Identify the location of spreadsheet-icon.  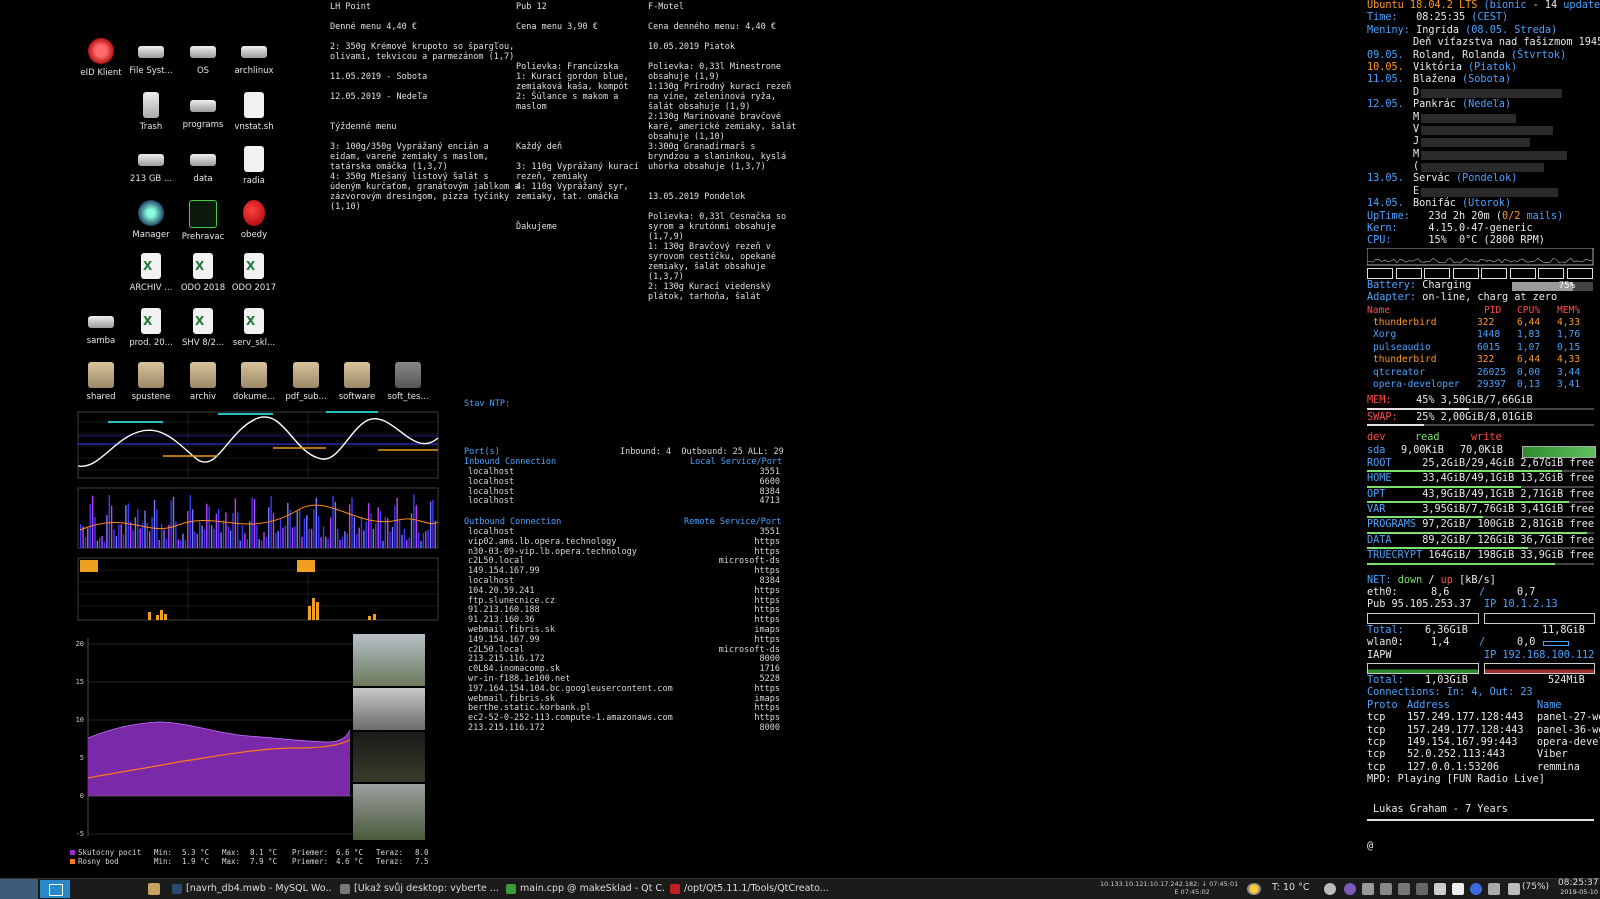
(254, 266).